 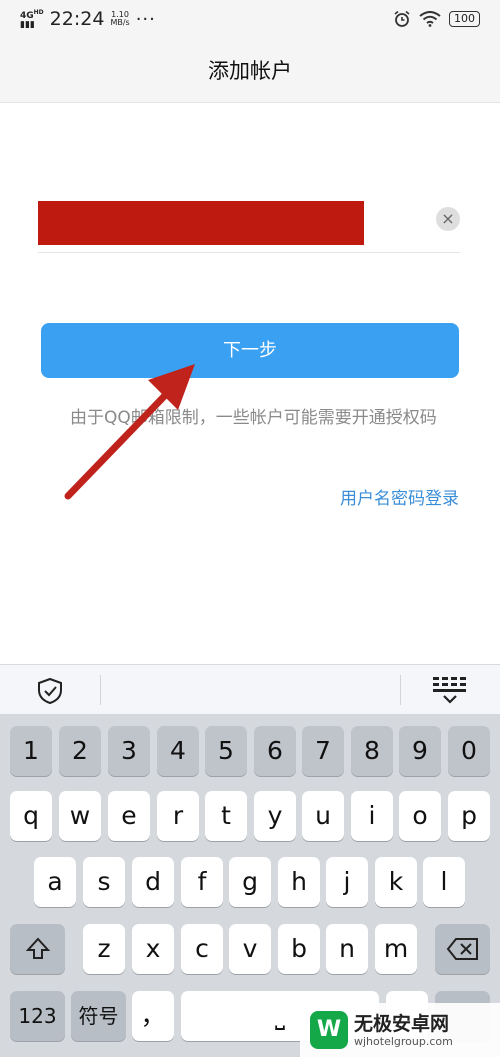 What do you see at coordinates (299, 949) in the screenshot?
I see `key-b: b` at bounding box center [299, 949].